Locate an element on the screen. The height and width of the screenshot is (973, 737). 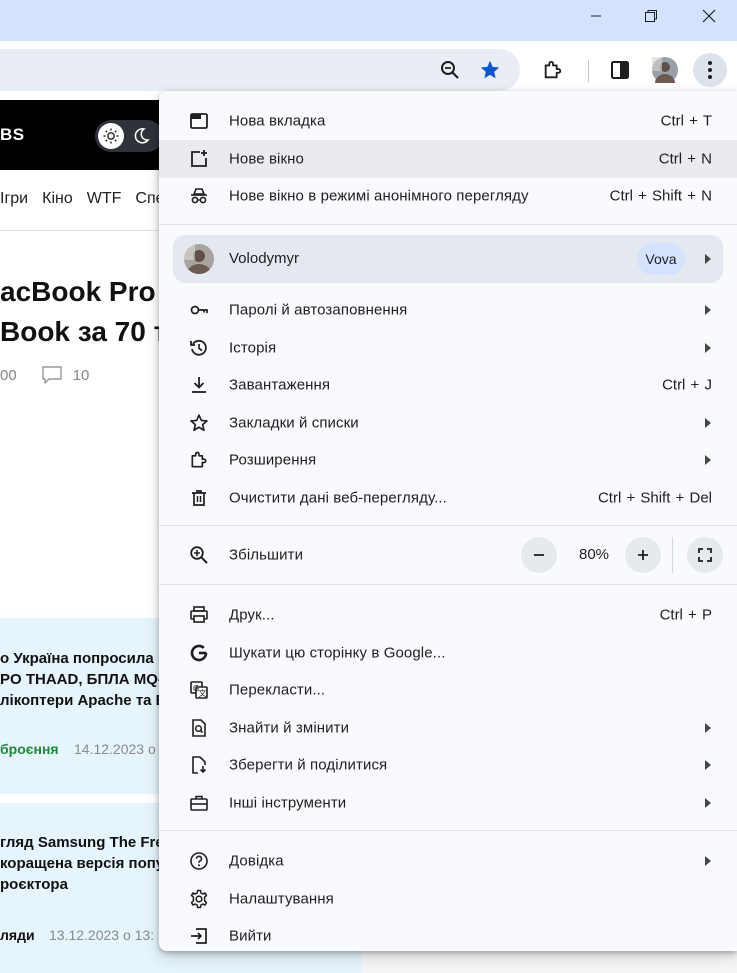
bookmark-star-icon is located at coordinates (490, 69).